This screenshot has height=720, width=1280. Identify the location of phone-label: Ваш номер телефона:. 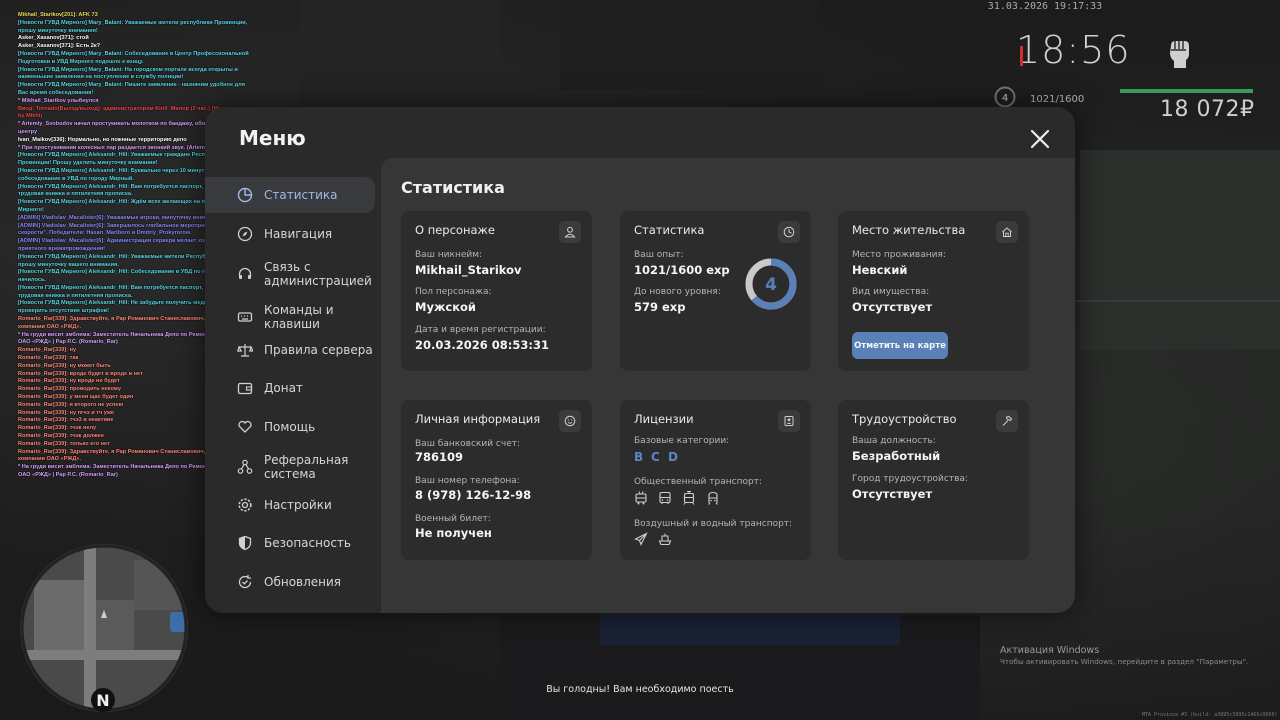
(467, 481).